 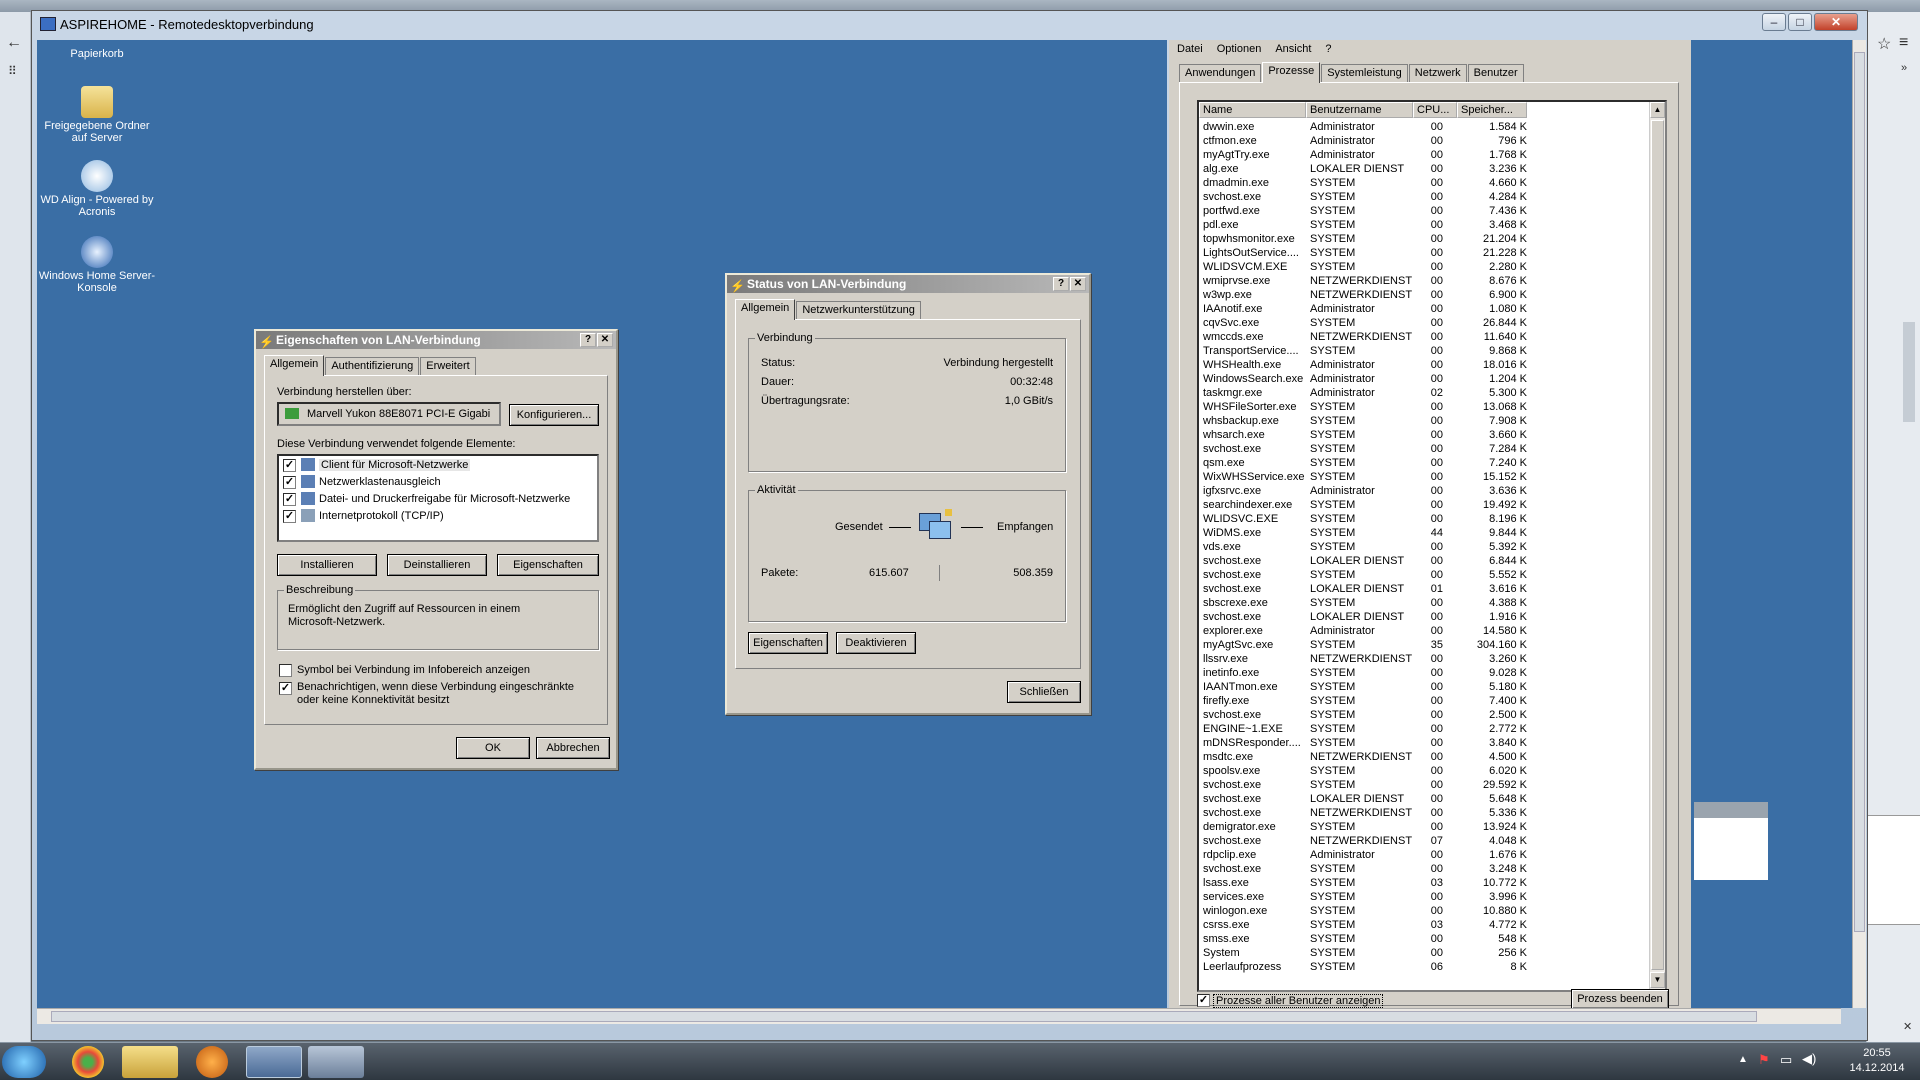 What do you see at coordinates (1426, 687) in the screenshot?
I see `table-row: IAANTmon.exe SYSTEM 00 5.180 K` at bounding box center [1426, 687].